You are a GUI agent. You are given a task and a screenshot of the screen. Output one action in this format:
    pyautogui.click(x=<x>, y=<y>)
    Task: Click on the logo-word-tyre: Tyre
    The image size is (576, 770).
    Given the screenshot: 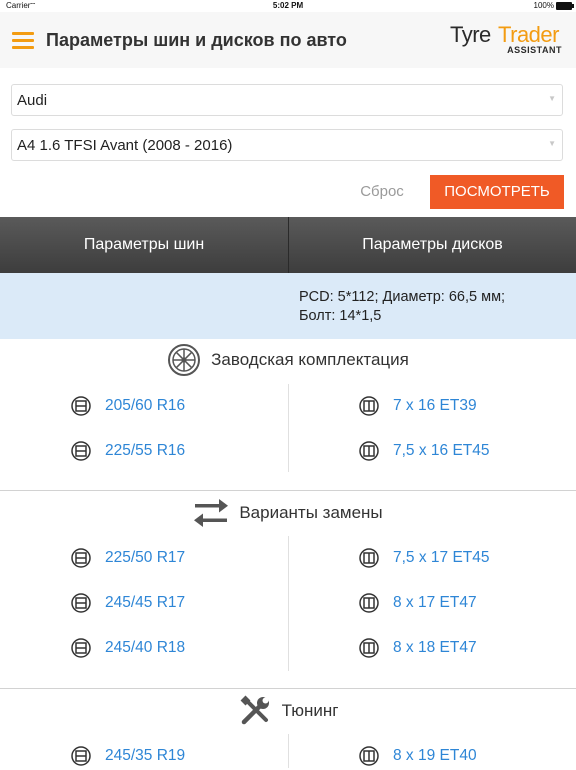 What is the action you would take?
    pyautogui.click(x=470, y=34)
    